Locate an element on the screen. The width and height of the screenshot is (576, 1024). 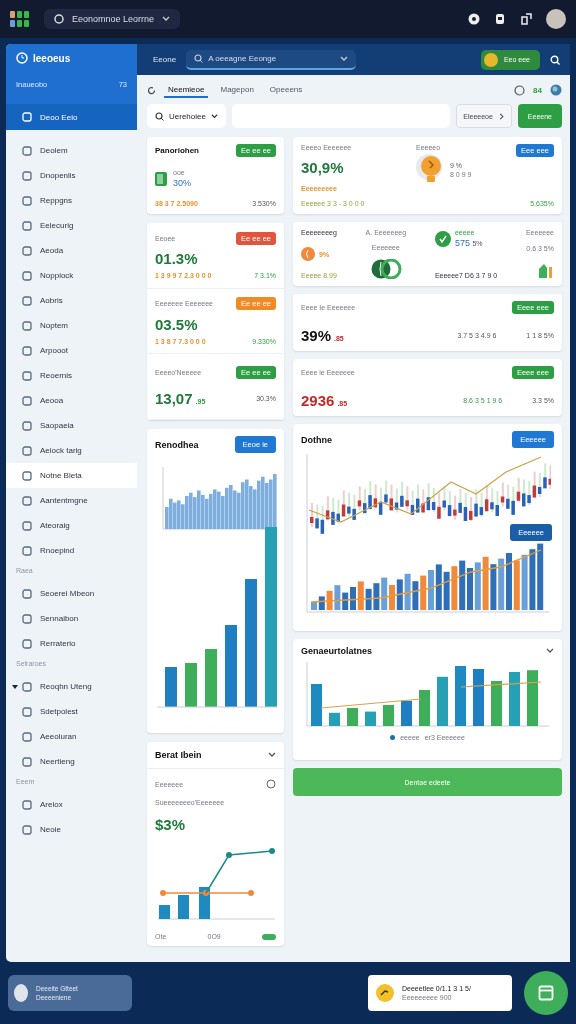
sidebar-item: Saopaeia is located at coordinates (71, 425).